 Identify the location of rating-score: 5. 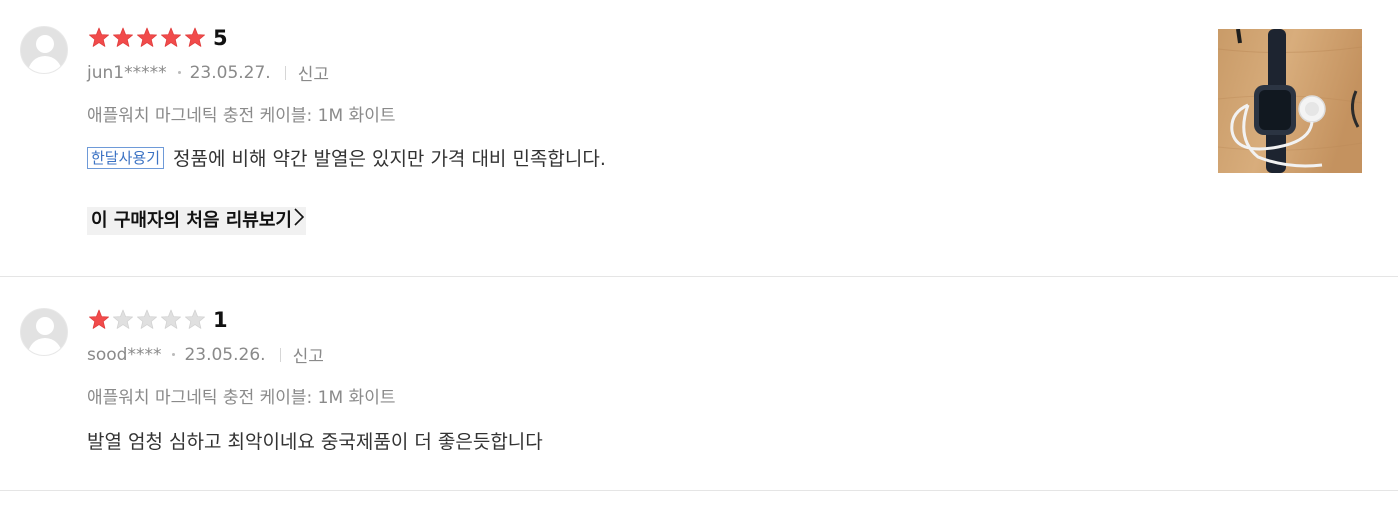
(220, 38).